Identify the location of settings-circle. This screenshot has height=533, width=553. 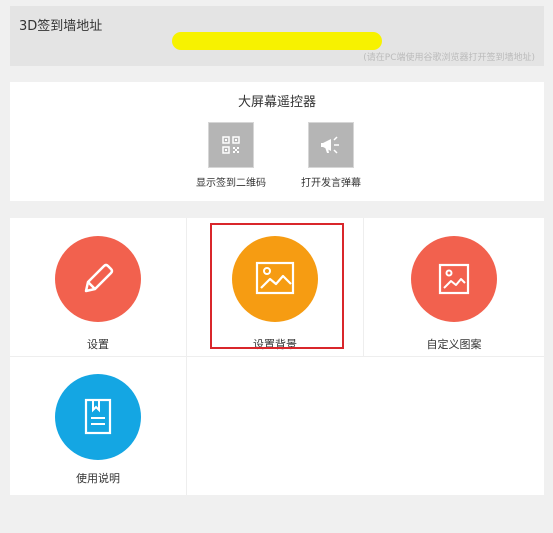
(98, 279).